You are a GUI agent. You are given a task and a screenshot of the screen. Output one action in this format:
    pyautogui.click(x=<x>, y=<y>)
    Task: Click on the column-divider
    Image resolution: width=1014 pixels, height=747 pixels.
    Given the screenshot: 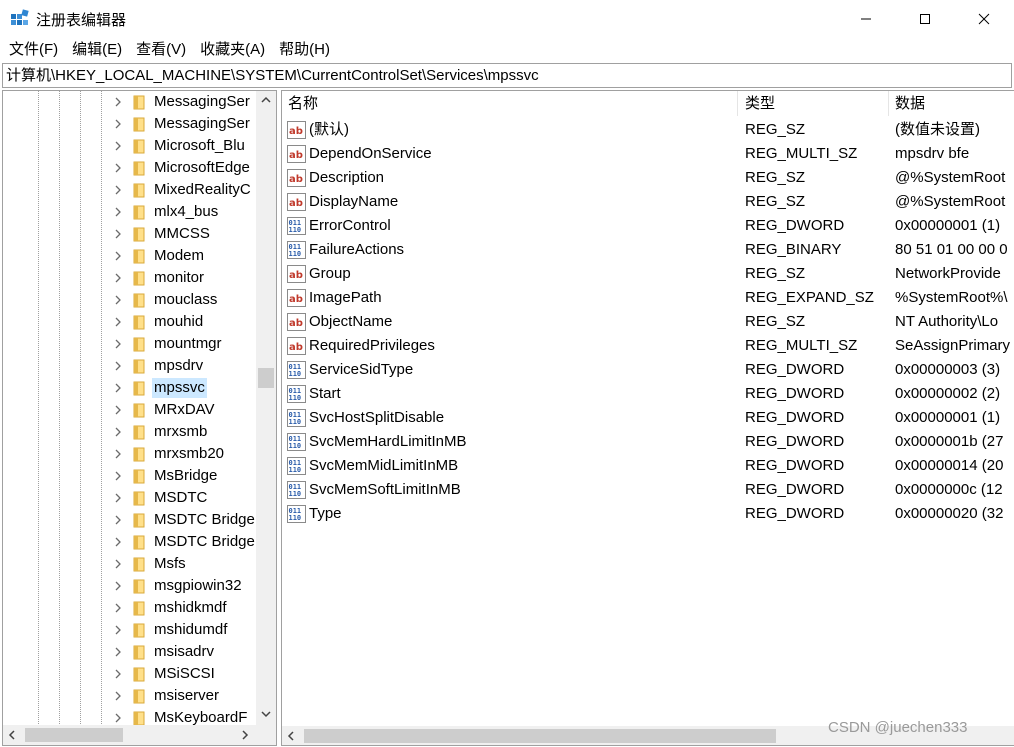 What is the action you would take?
    pyautogui.click(x=737, y=103)
    